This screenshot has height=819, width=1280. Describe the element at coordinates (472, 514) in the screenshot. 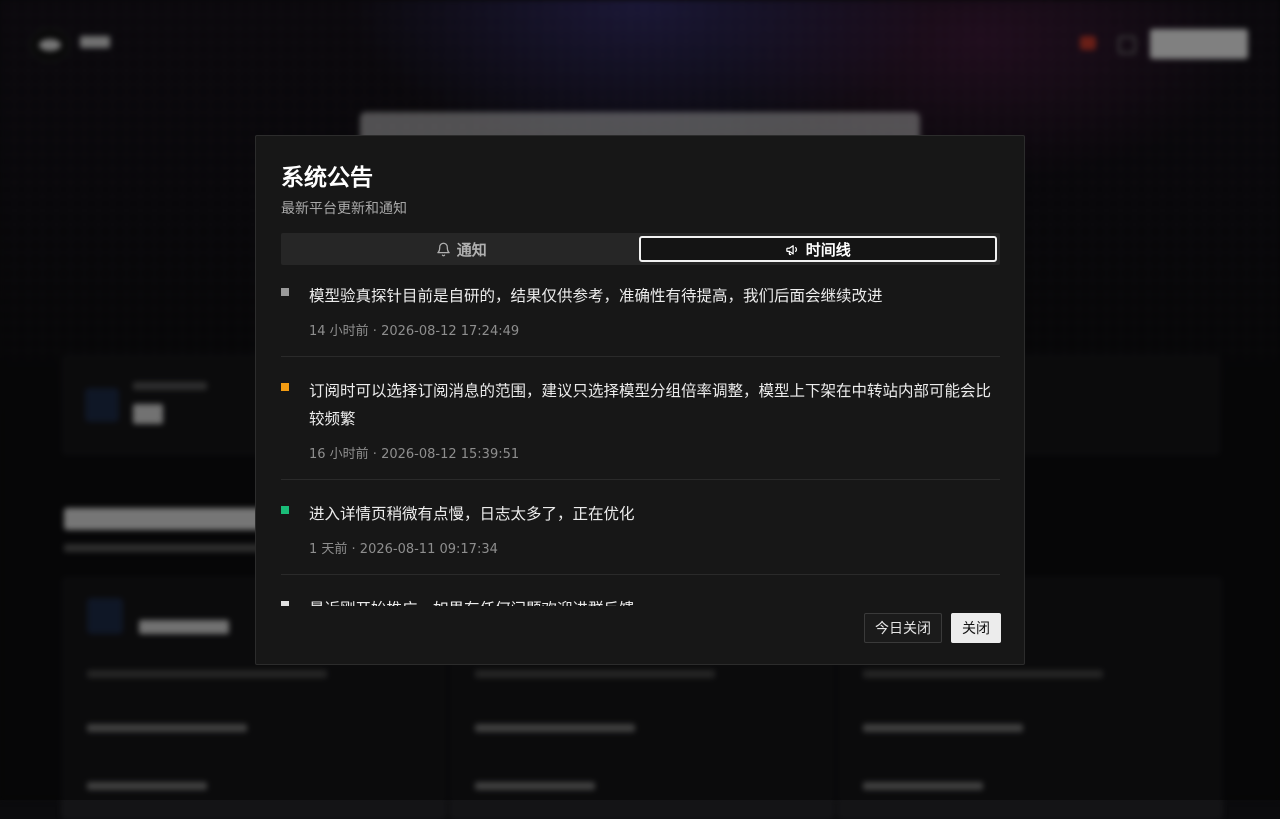

I see `announcement-text: 进入详情页稍微有点慢，日志太多了，正在优化` at that location.